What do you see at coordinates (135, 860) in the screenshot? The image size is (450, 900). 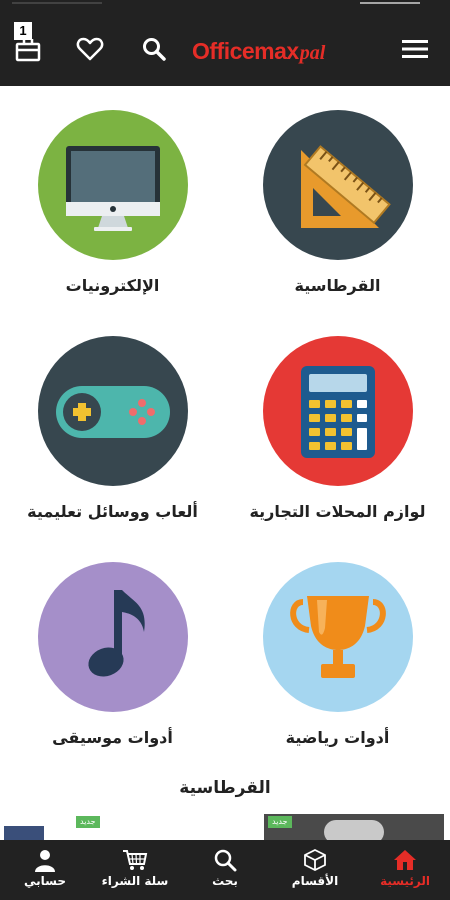 I see `shopping-cart-icon` at bounding box center [135, 860].